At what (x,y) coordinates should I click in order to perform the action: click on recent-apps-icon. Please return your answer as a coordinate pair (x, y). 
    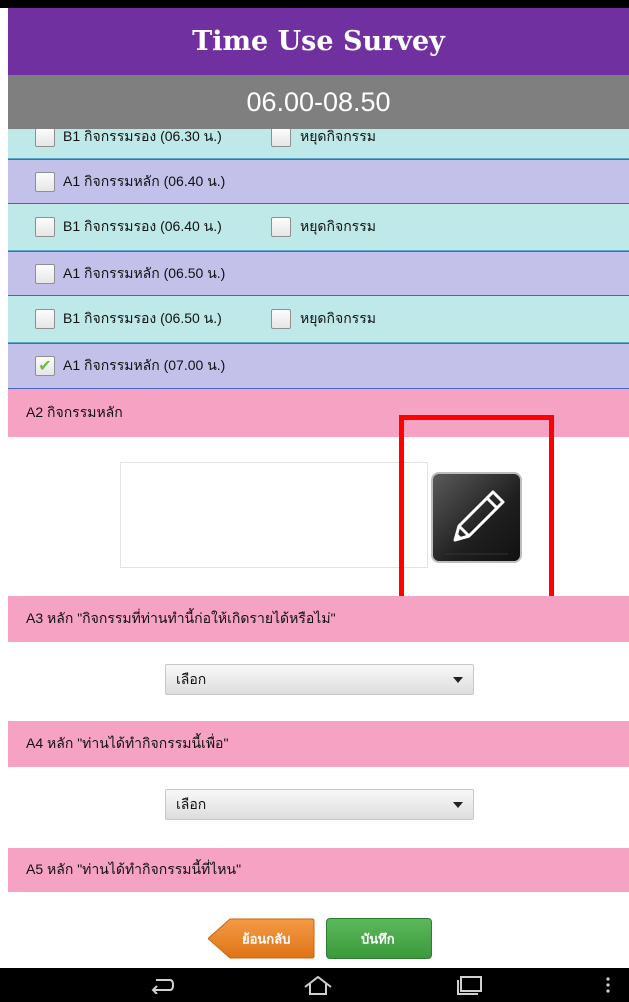
    Looking at the image, I should click on (469, 985).